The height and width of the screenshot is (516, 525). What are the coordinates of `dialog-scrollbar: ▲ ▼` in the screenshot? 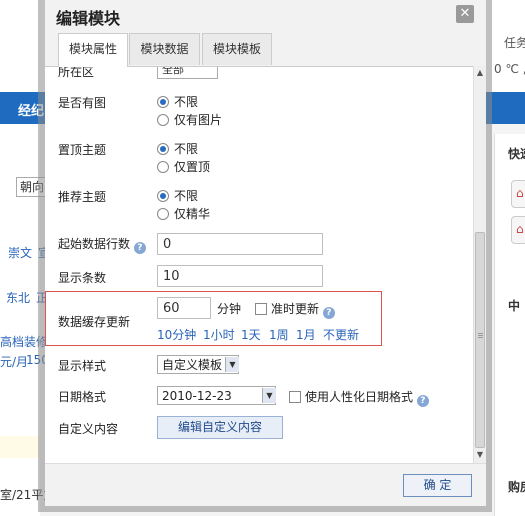 It's located at (479, 264).